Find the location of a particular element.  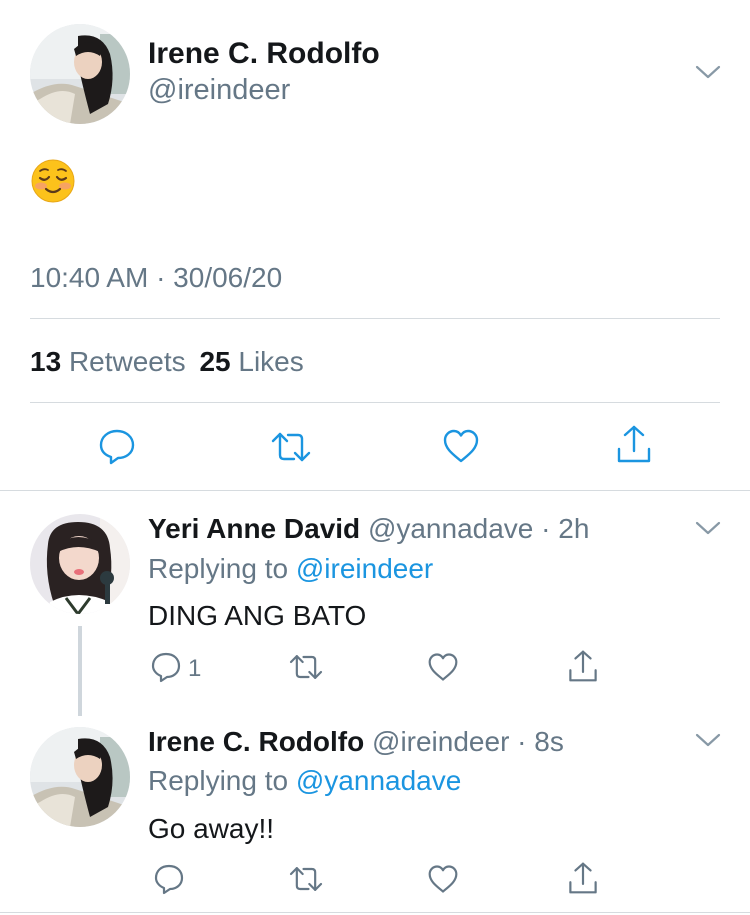

tweet-content-emoji is located at coordinates (53, 181).